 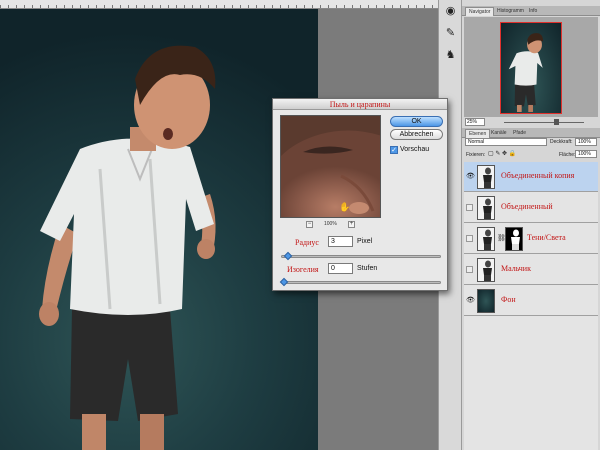 What do you see at coordinates (531, 301) in the screenshot?
I see `layer-row: 👁 Фон` at bounding box center [531, 301].